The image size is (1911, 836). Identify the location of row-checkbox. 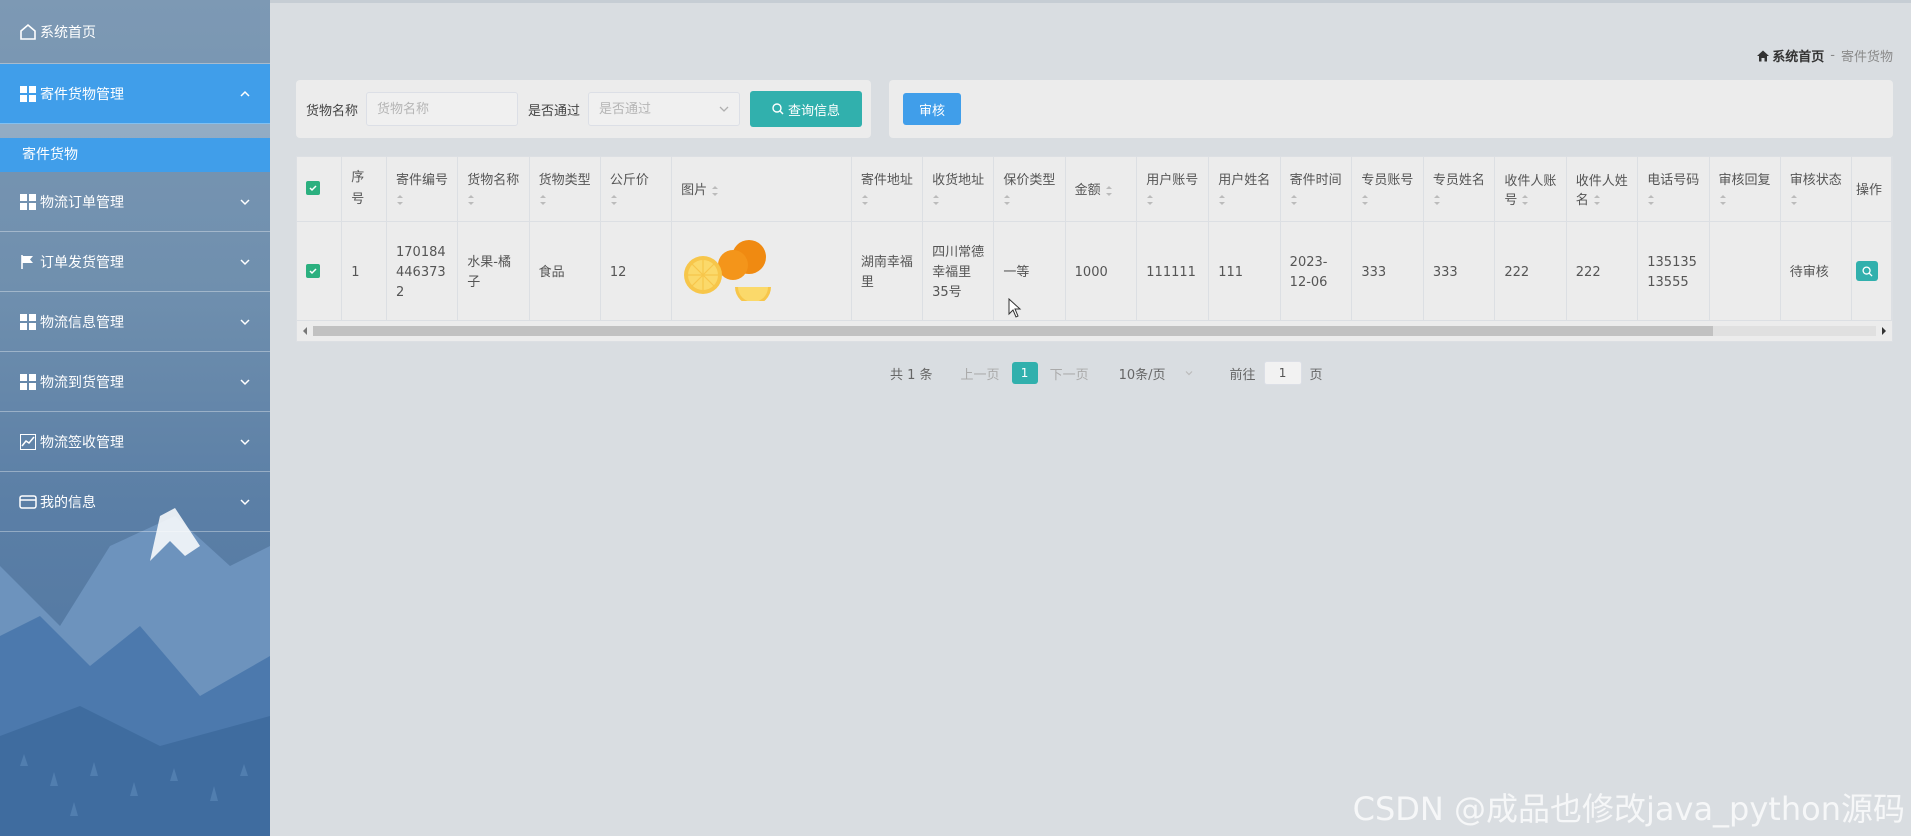
(313, 270).